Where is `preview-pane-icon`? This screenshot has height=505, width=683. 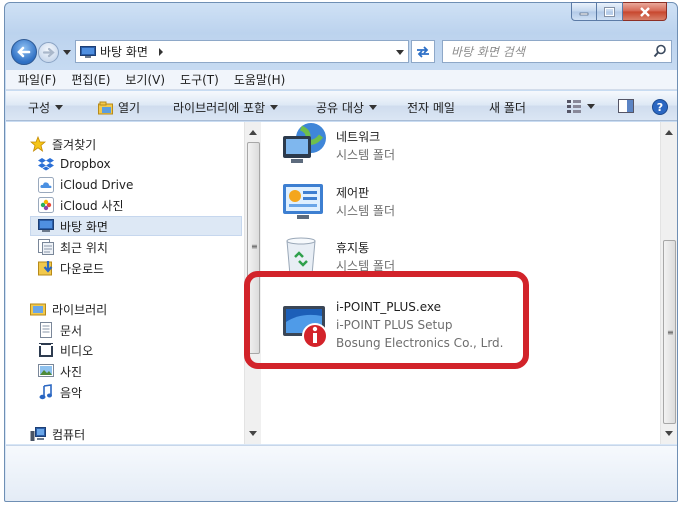
preview-pane-icon is located at coordinates (626, 106).